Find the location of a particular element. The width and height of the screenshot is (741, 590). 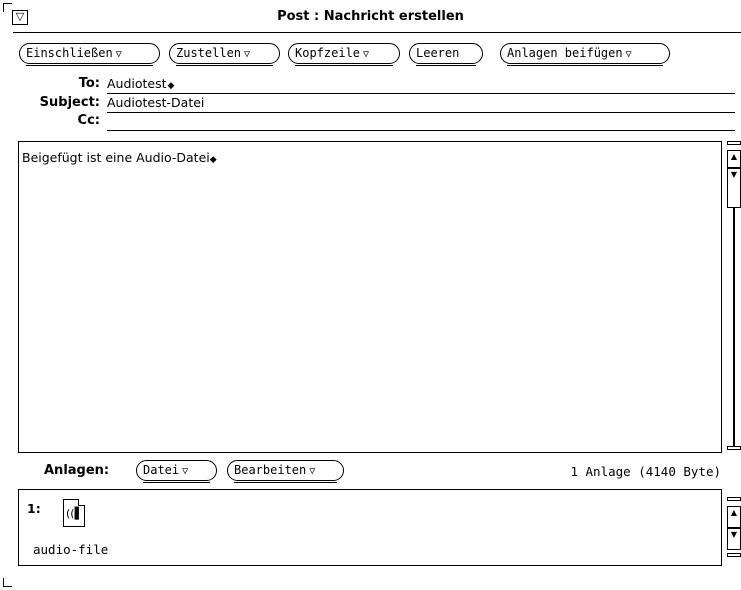

message-scrollbar: ▲ ▼ is located at coordinates (734, 298).